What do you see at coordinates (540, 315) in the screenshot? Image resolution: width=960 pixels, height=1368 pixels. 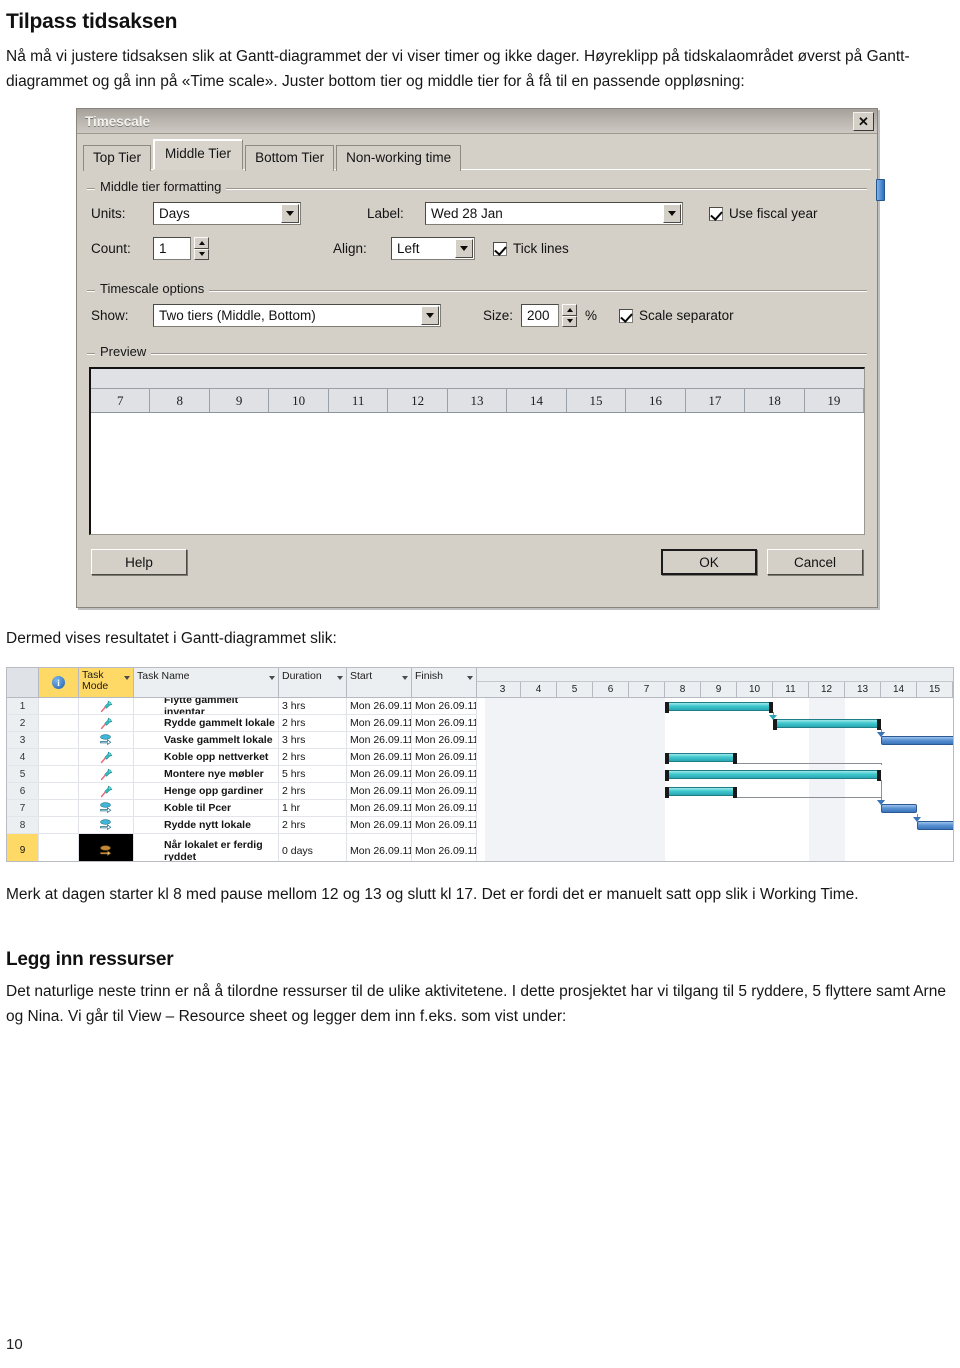 I see `size-input: 200` at bounding box center [540, 315].